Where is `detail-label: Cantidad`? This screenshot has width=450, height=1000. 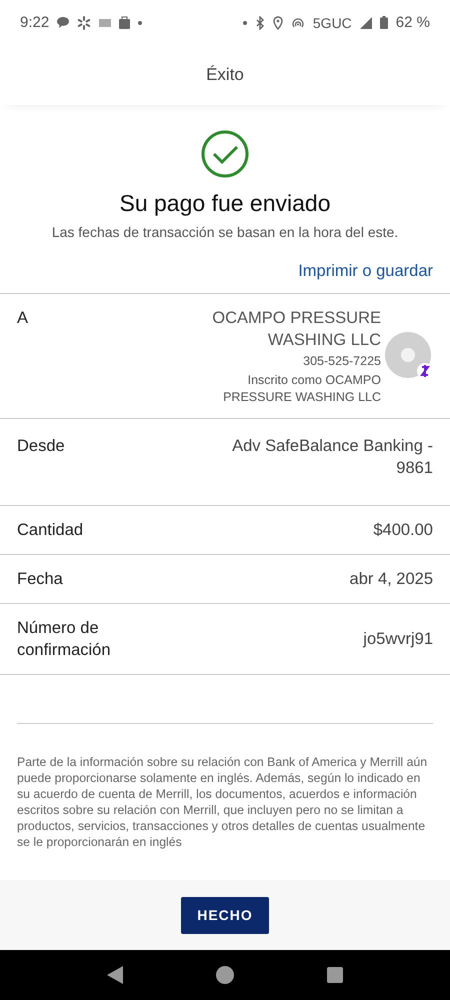 detail-label: Cantidad is located at coordinates (50, 530).